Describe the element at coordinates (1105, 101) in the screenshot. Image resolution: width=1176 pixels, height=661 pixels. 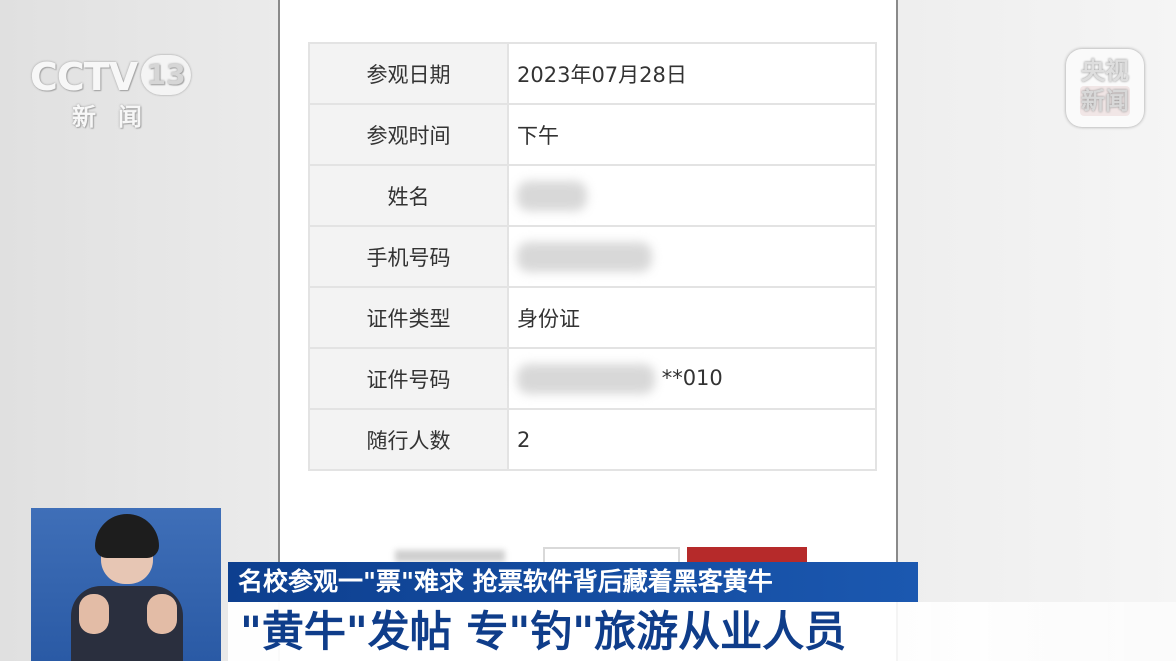
I see `yangshi-line2: 新闻` at that location.